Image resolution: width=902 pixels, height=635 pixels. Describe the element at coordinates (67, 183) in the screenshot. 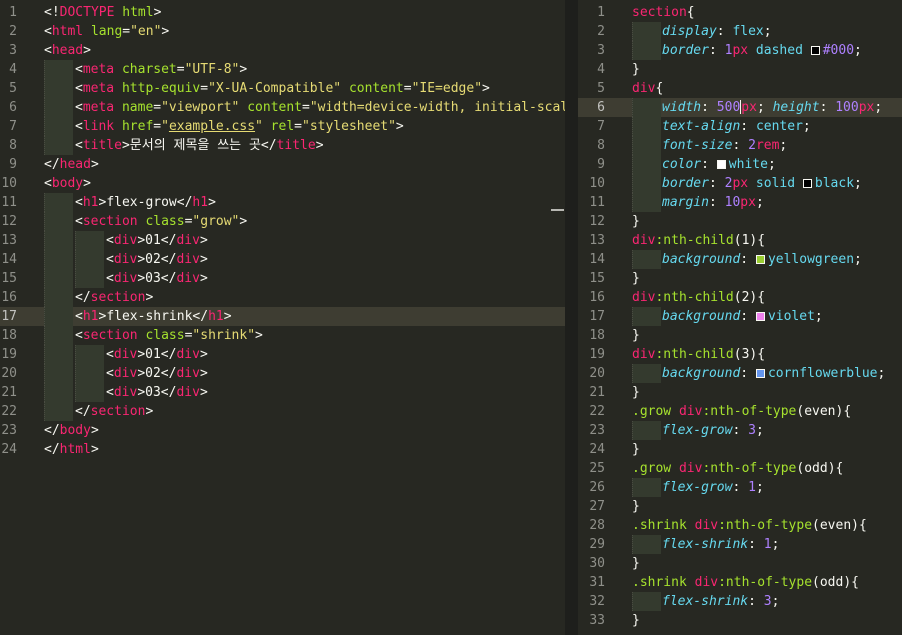

I see `code-text: <body>` at that location.